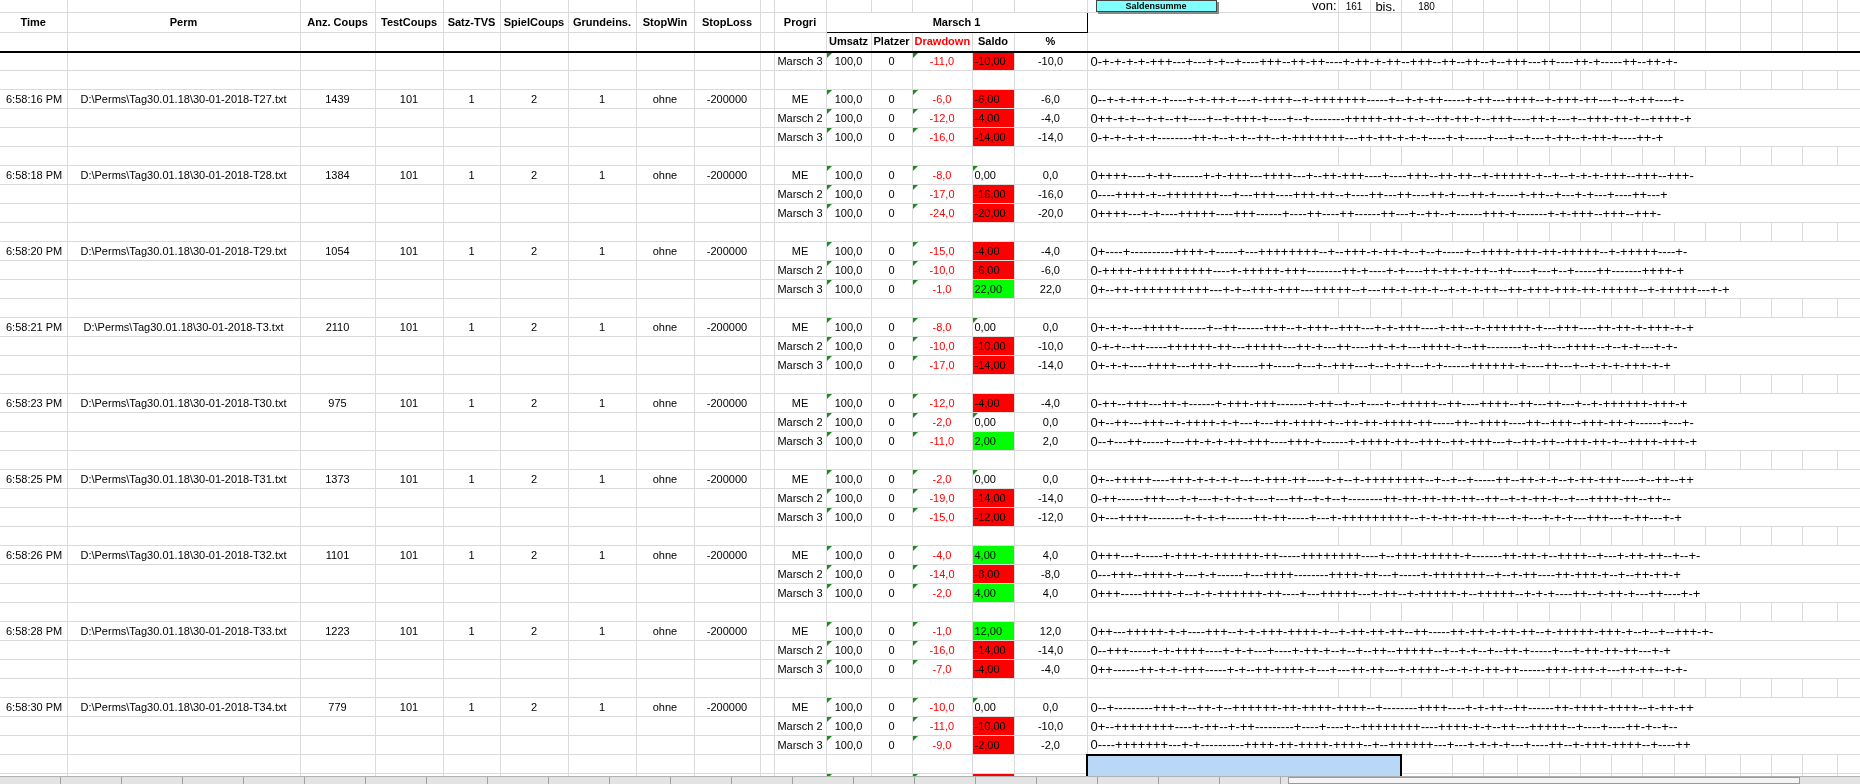 The width and height of the screenshot is (1860, 784). I want to click on column-header: Time, so click(33, 22).